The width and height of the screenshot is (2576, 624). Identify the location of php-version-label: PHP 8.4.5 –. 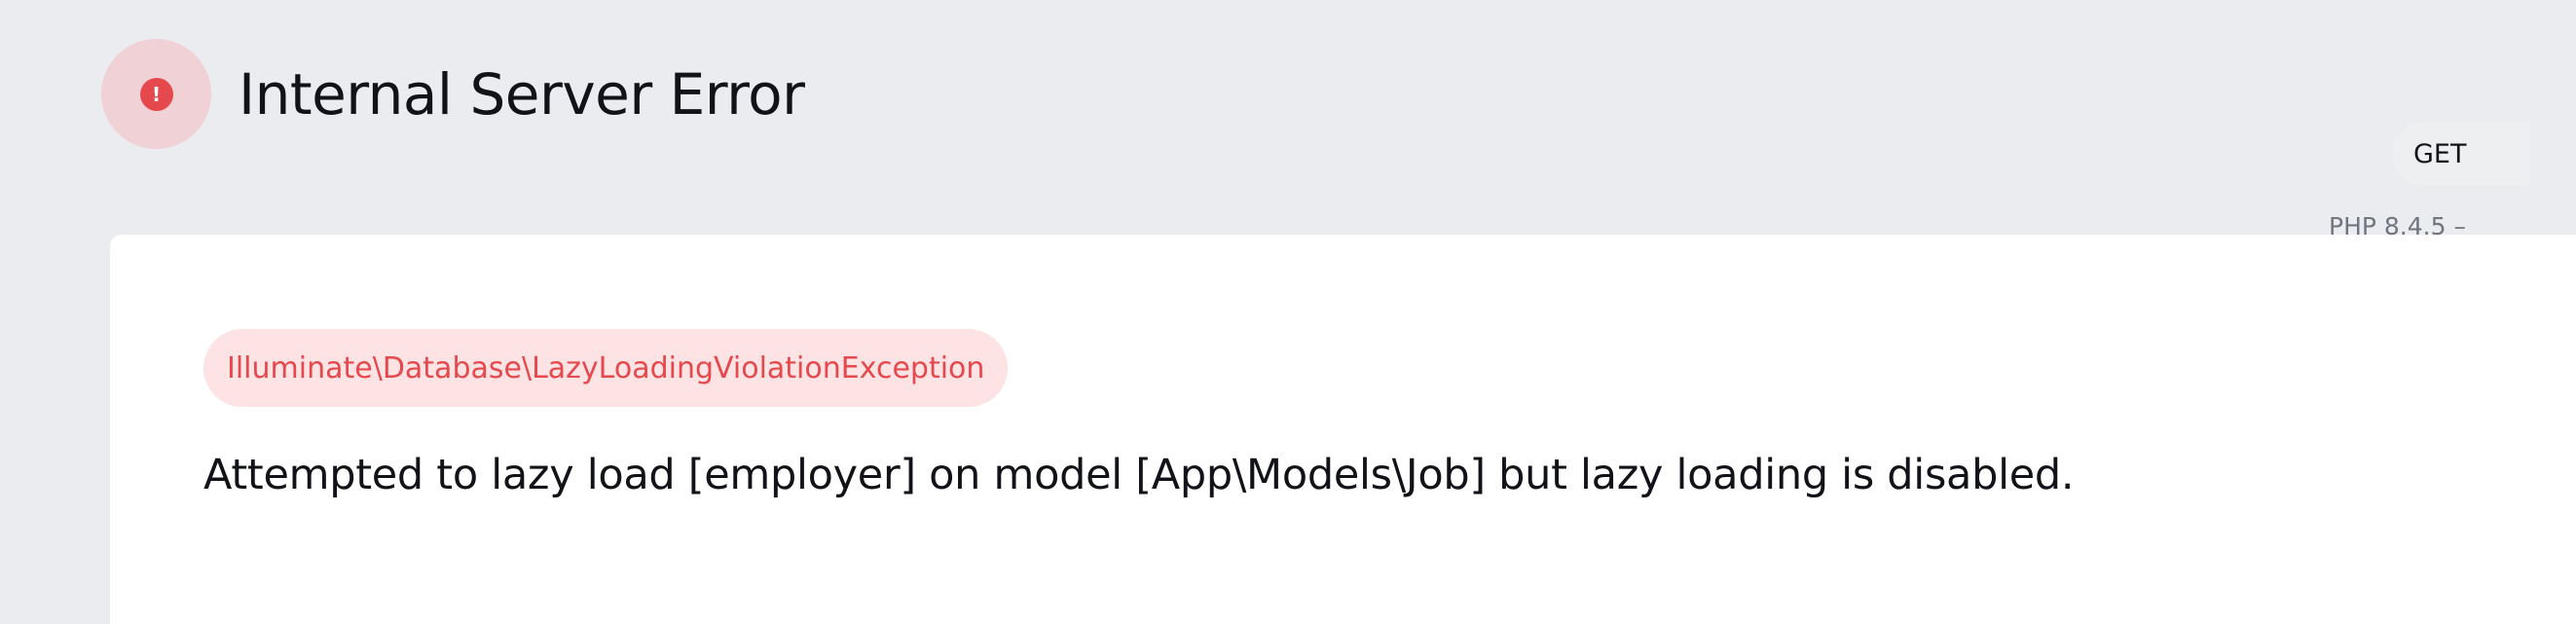
(2397, 226).